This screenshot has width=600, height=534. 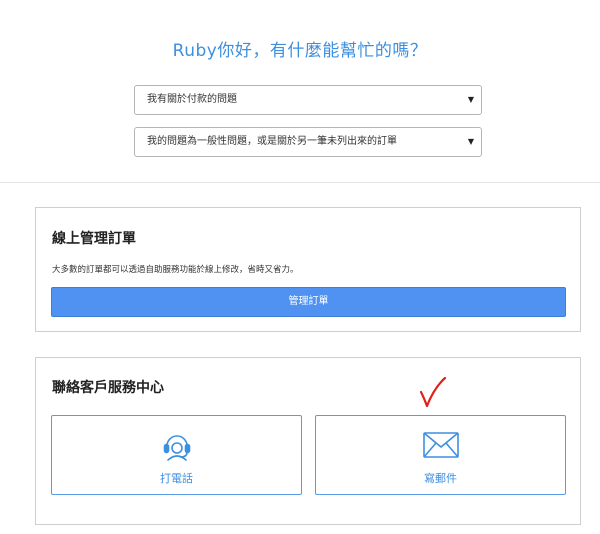 I want to click on email-label: 寫郵件, so click(x=440, y=478).